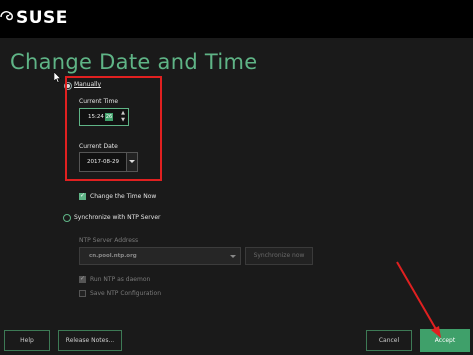 This screenshot has width=473, height=355. What do you see at coordinates (418, 299) in the screenshot?
I see `annotation-arrow-icon` at bounding box center [418, 299].